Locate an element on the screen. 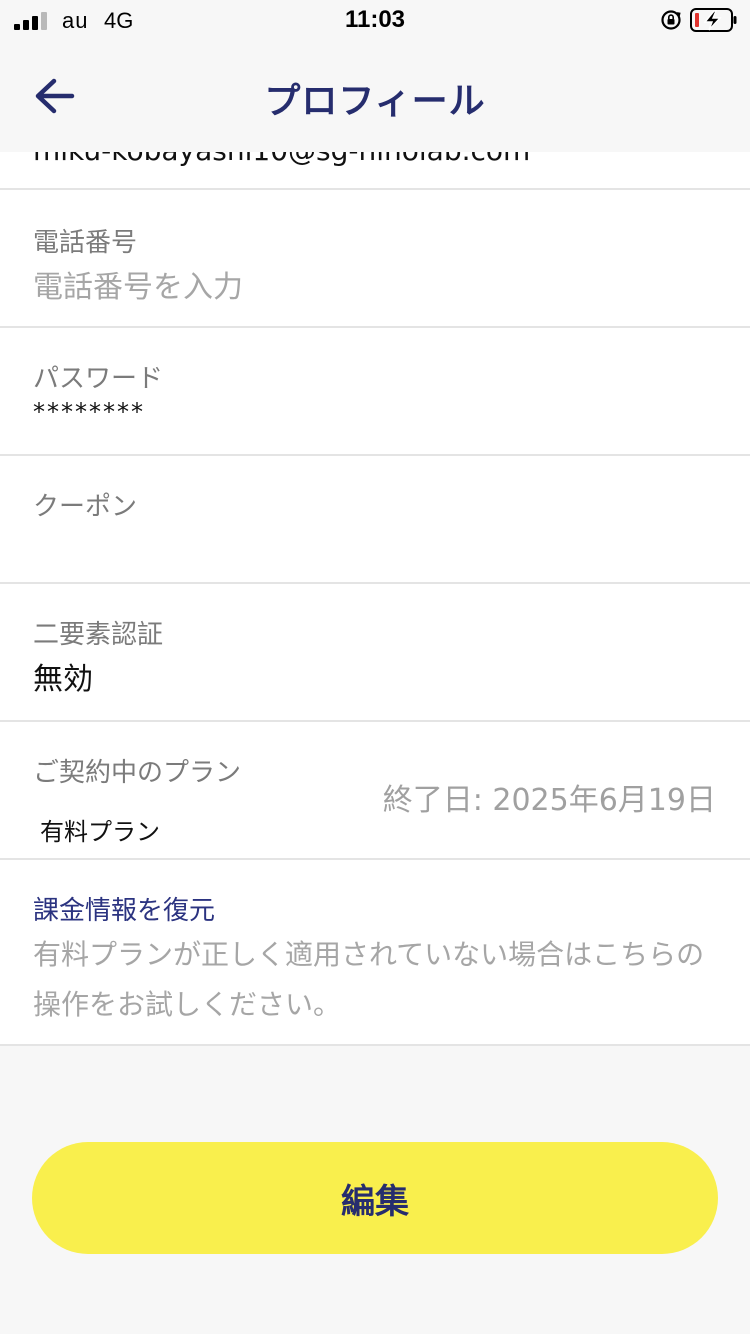  navigation-bar: プロフィール is located at coordinates (375, 96).